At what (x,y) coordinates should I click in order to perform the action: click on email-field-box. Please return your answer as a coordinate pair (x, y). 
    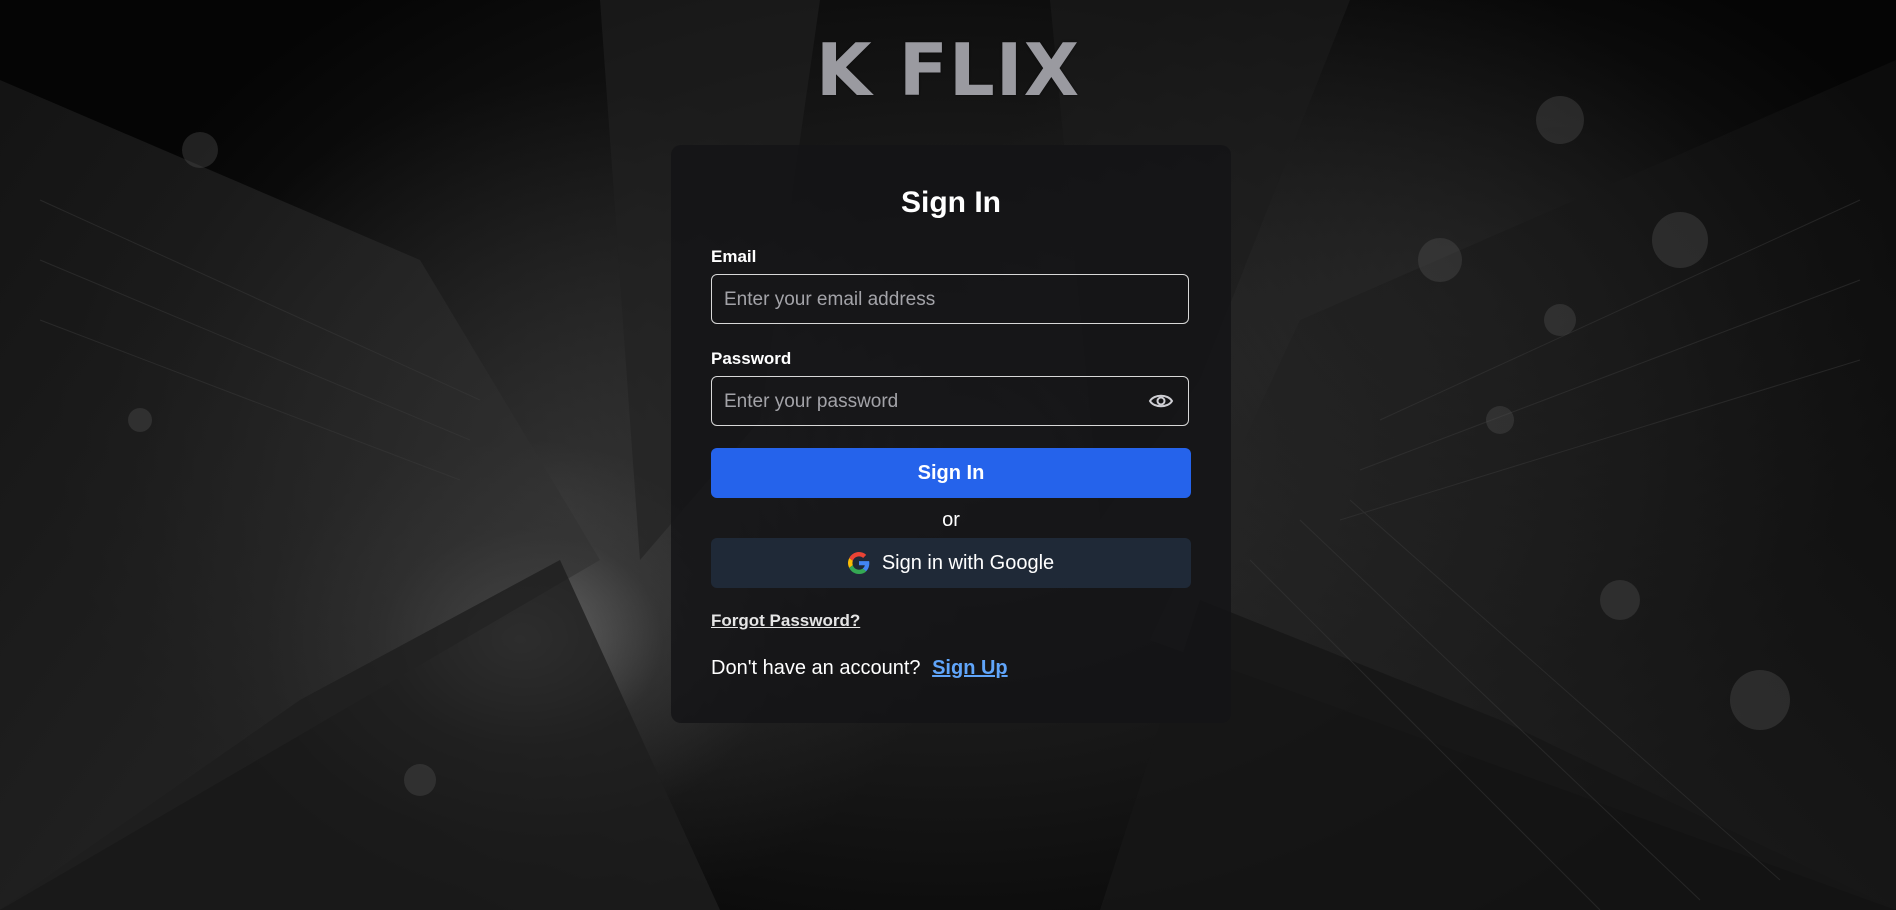
    Looking at the image, I should click on (950, 299).